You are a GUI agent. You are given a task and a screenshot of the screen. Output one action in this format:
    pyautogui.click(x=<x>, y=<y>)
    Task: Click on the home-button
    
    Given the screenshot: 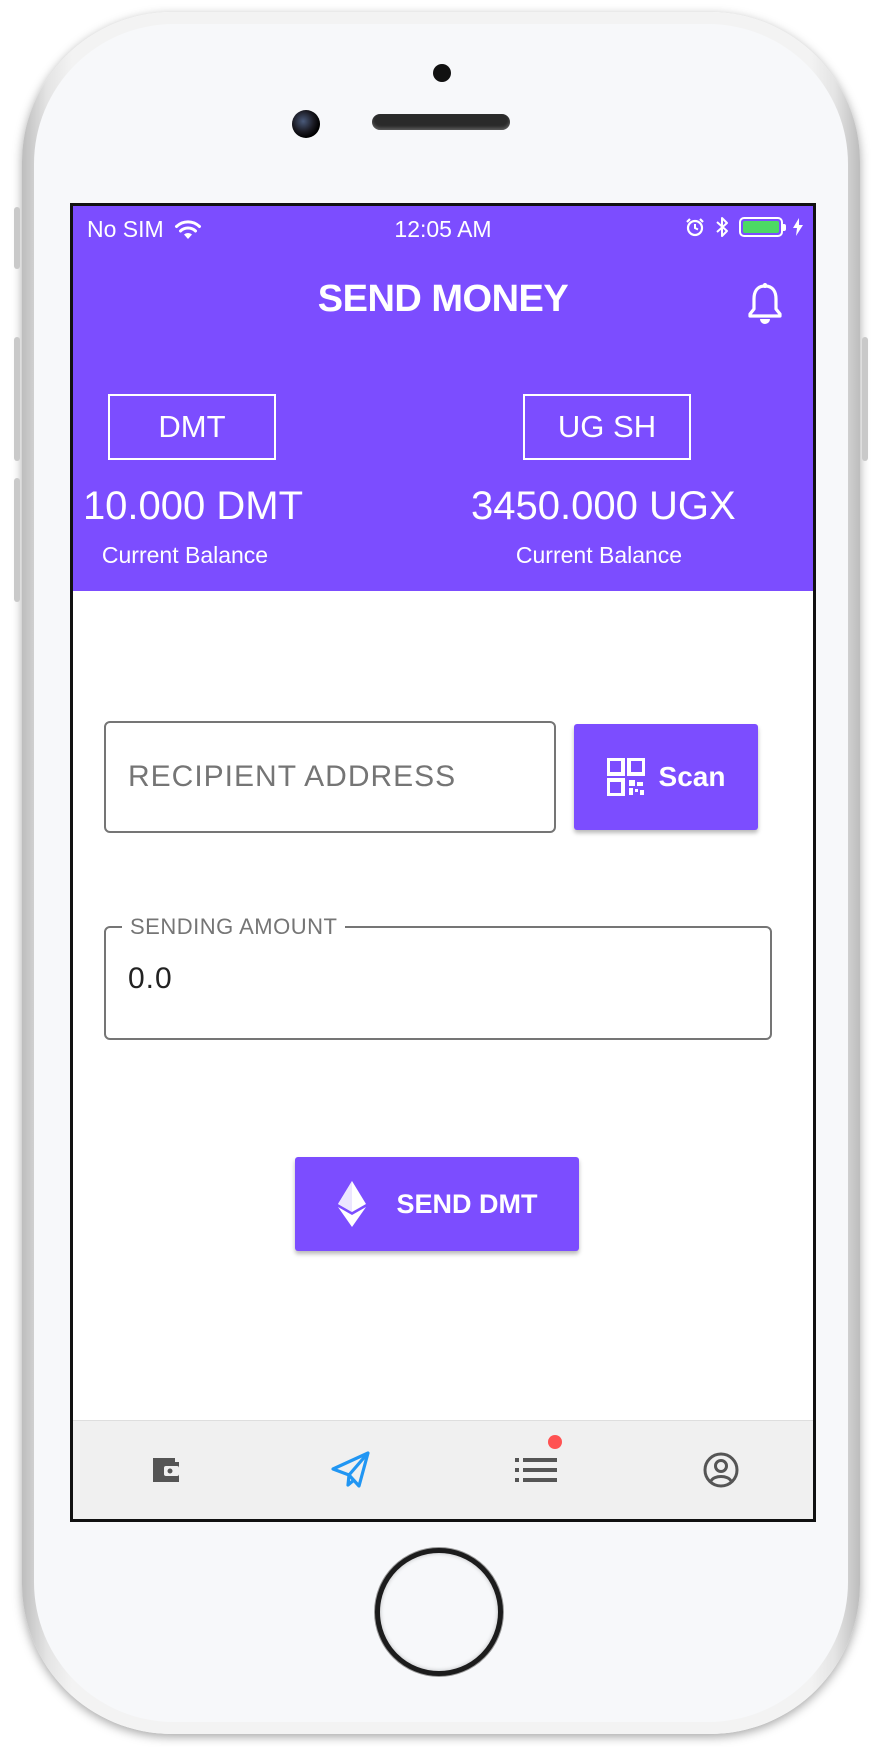 What is the action you would take?
    pyautogui.click(x=439, y=1612)
    